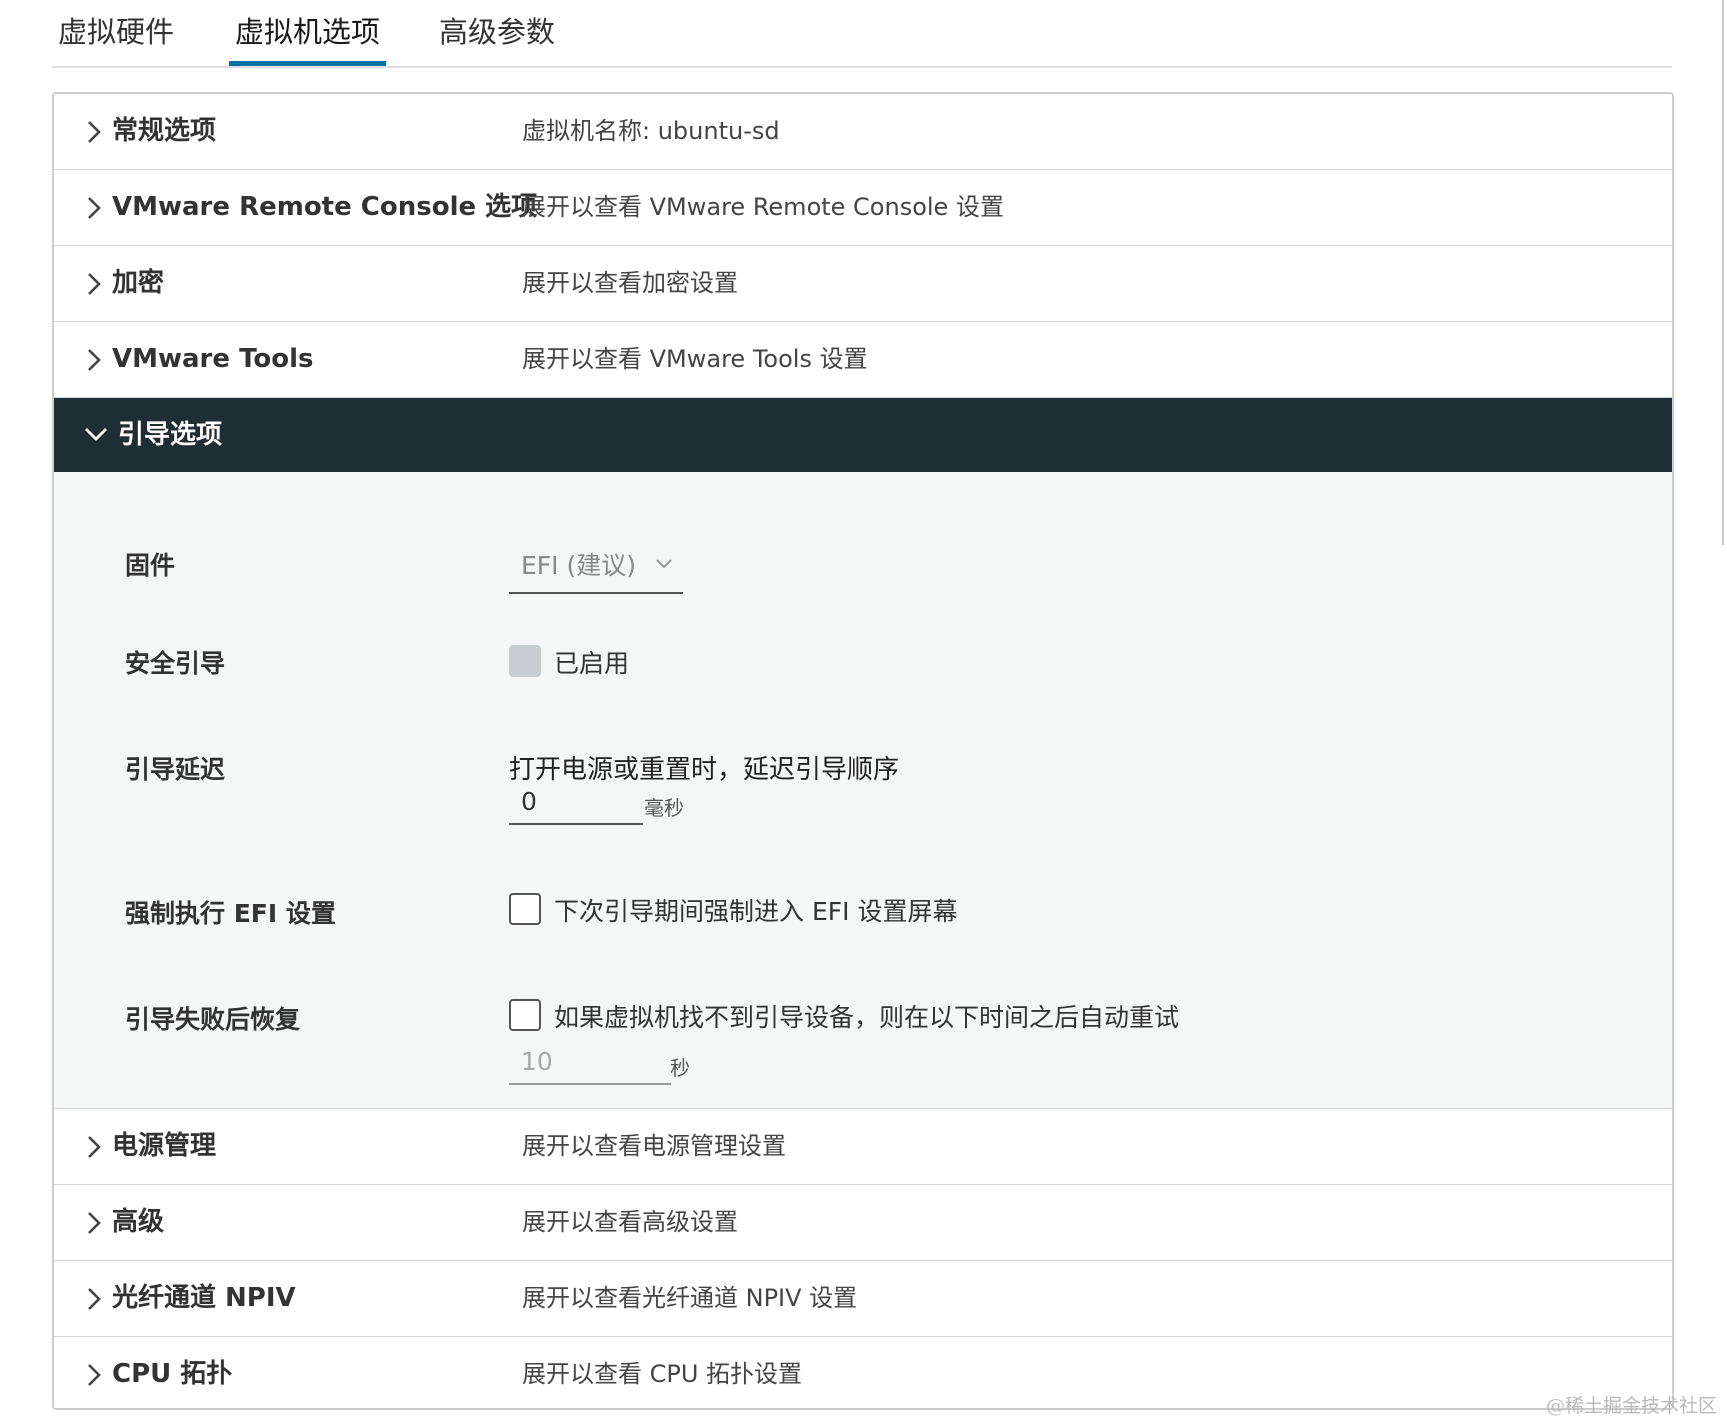 This screenshot has height=1422, width=1727. What do you see at coordinates (204, 1298) in the screenshot?
I see `section-label: 光纤通道 NPIV` at bounding box center [204, 1298].